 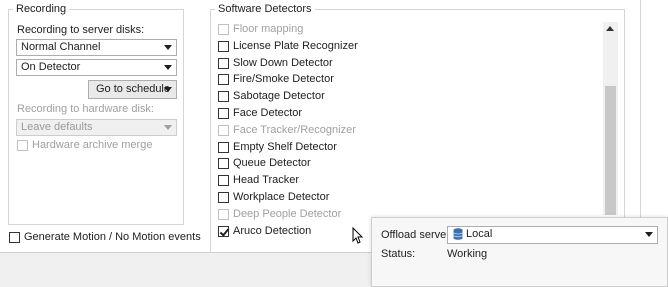 I want to click on detector-row: Face Detector, so click(x=405, y=114).